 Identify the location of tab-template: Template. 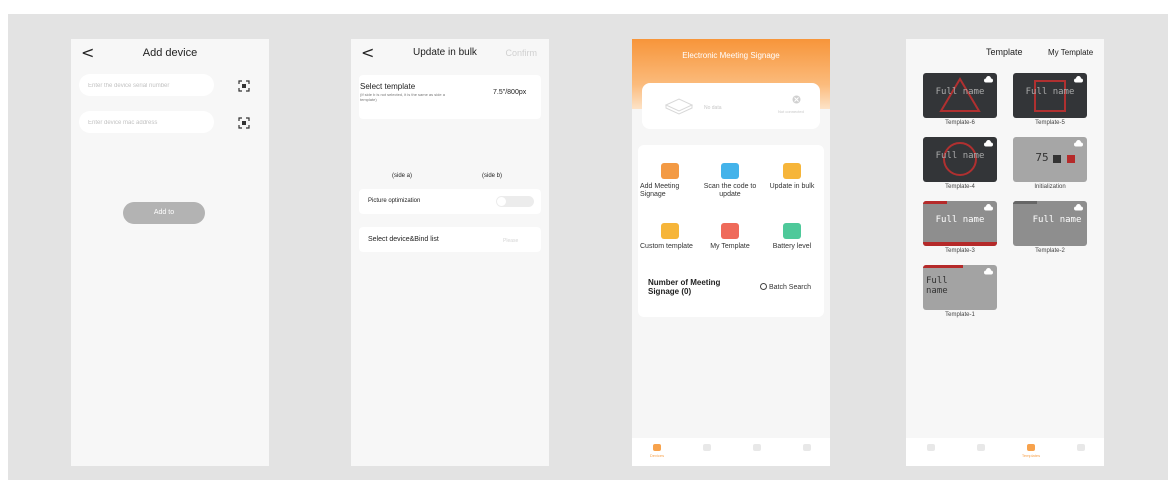
(1004, 52).